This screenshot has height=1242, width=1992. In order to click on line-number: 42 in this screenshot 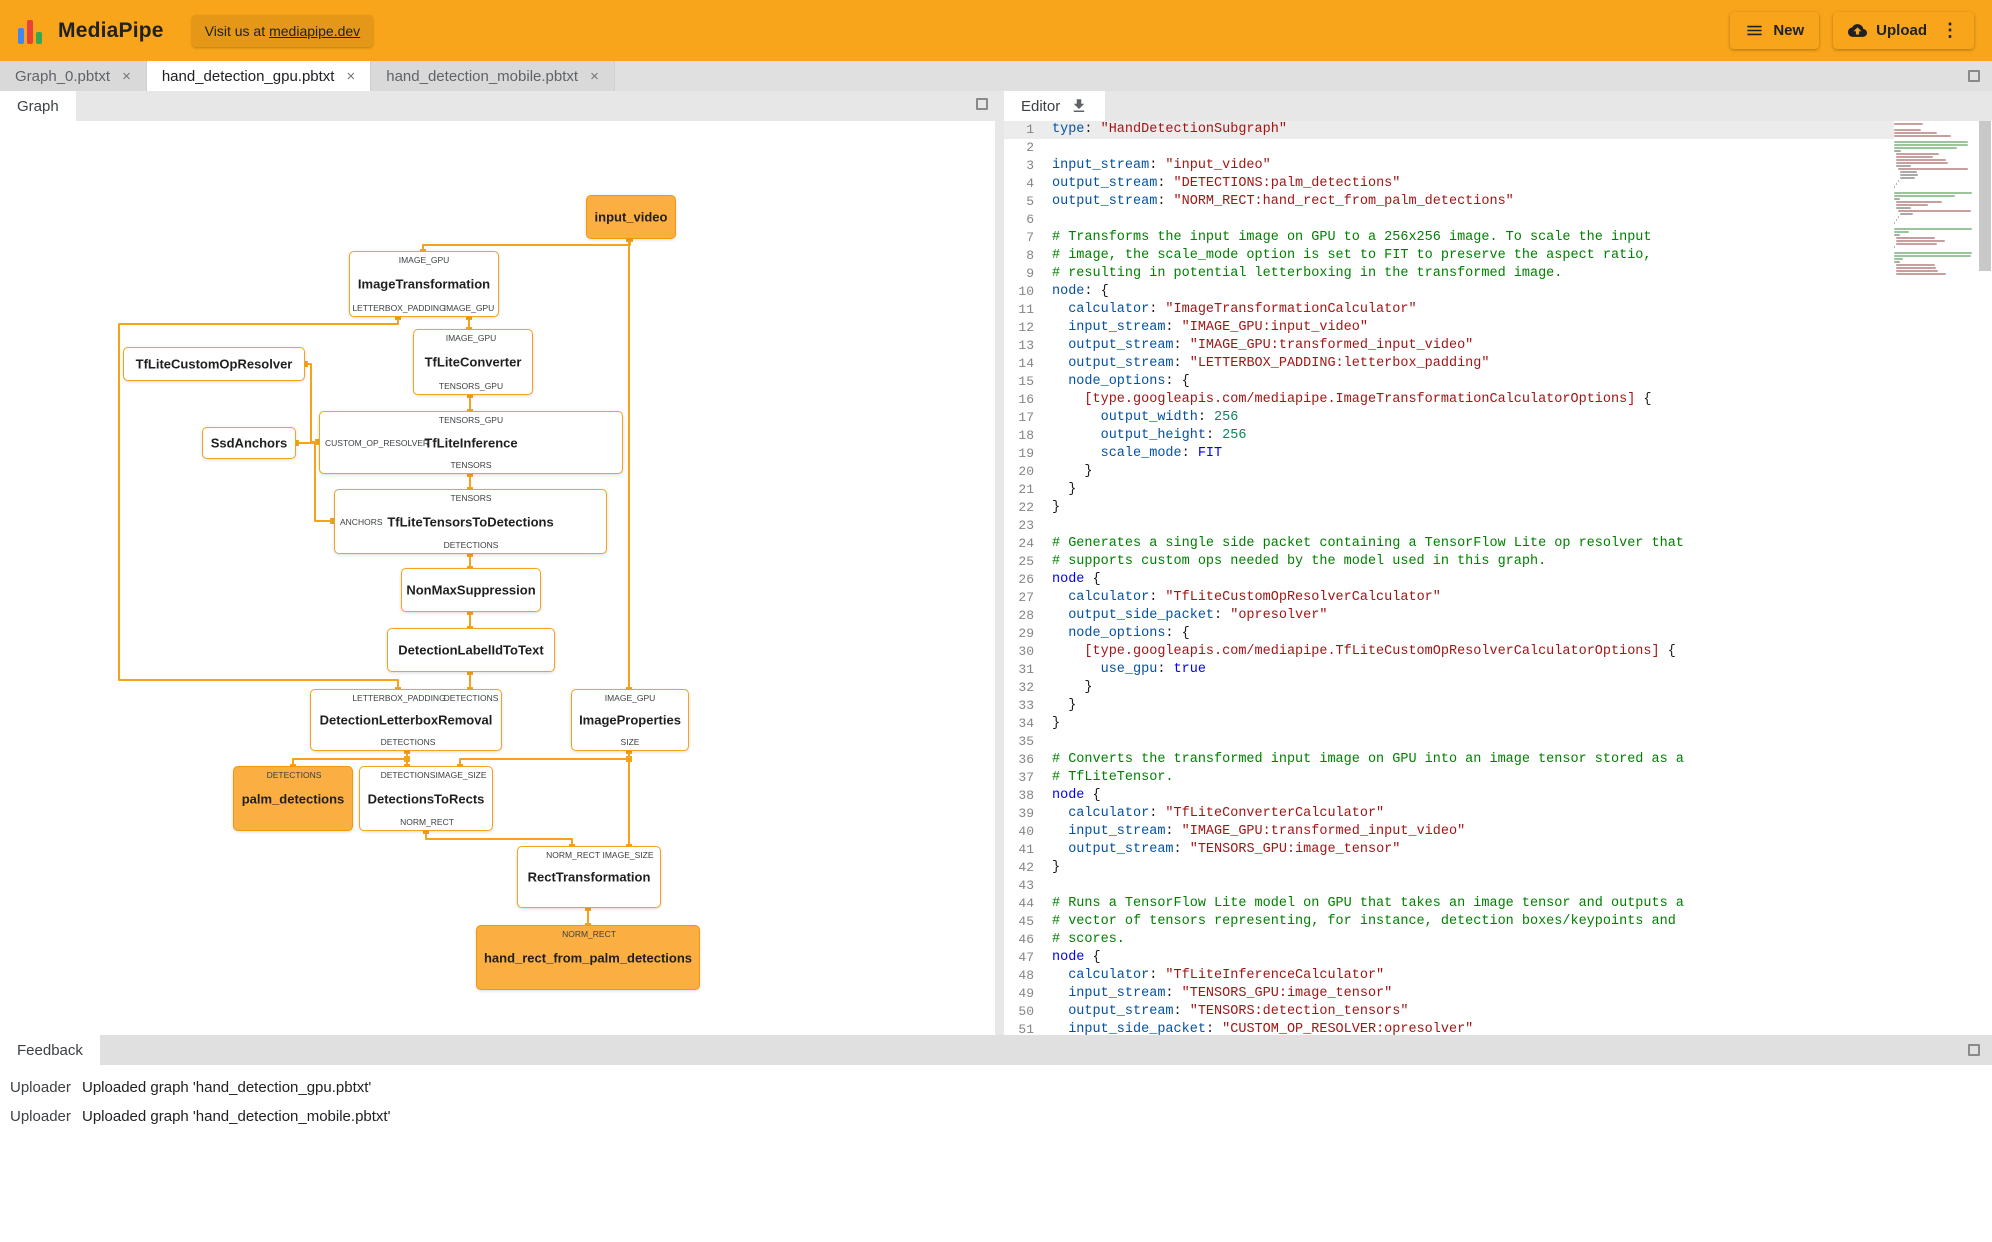, I will do `click(1026, 867)`.